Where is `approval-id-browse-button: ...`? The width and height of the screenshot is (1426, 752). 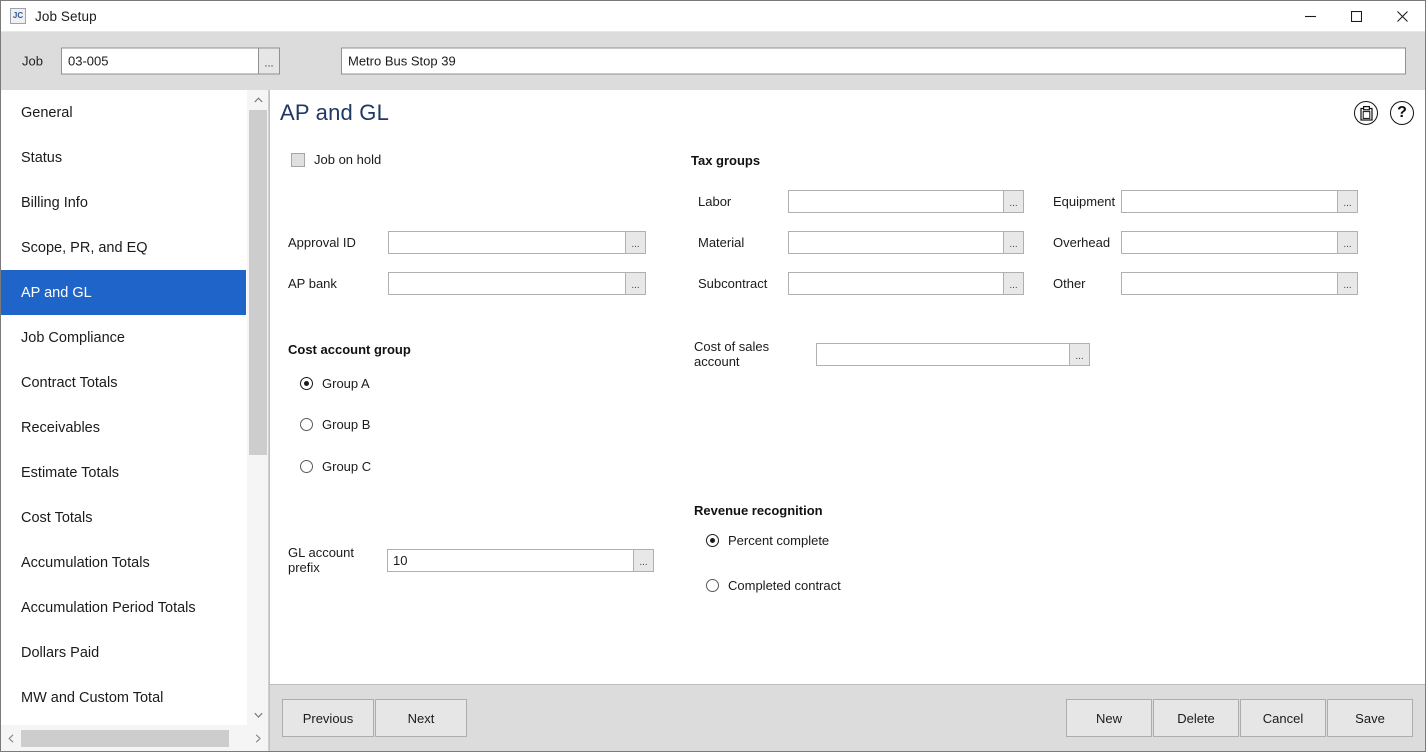 approval-id-browse-button: ... is located at coordinates (635, 242).